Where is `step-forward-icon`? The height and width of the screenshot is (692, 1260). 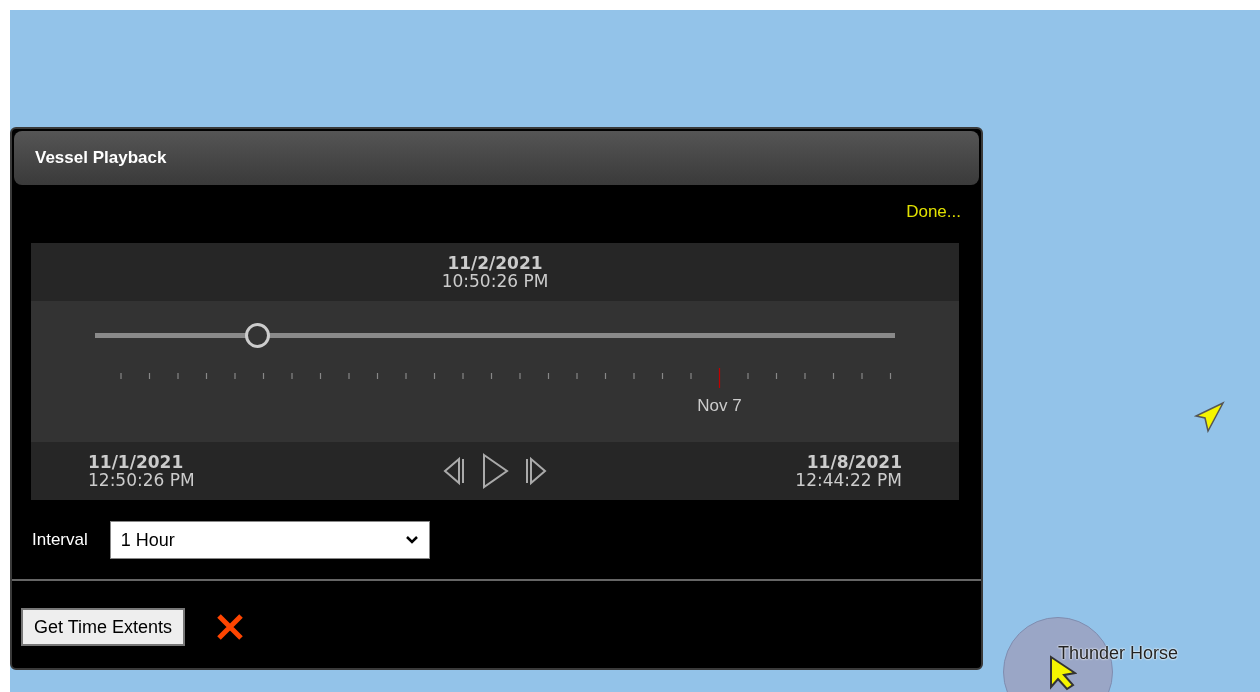
step-forward-icon is located at coordinates (536, 471).